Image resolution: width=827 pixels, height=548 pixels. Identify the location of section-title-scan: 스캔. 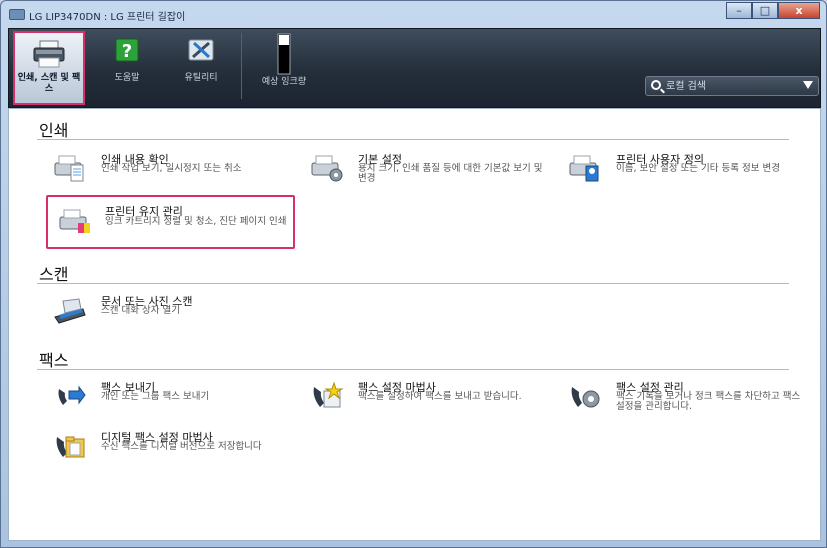
(54, 274).